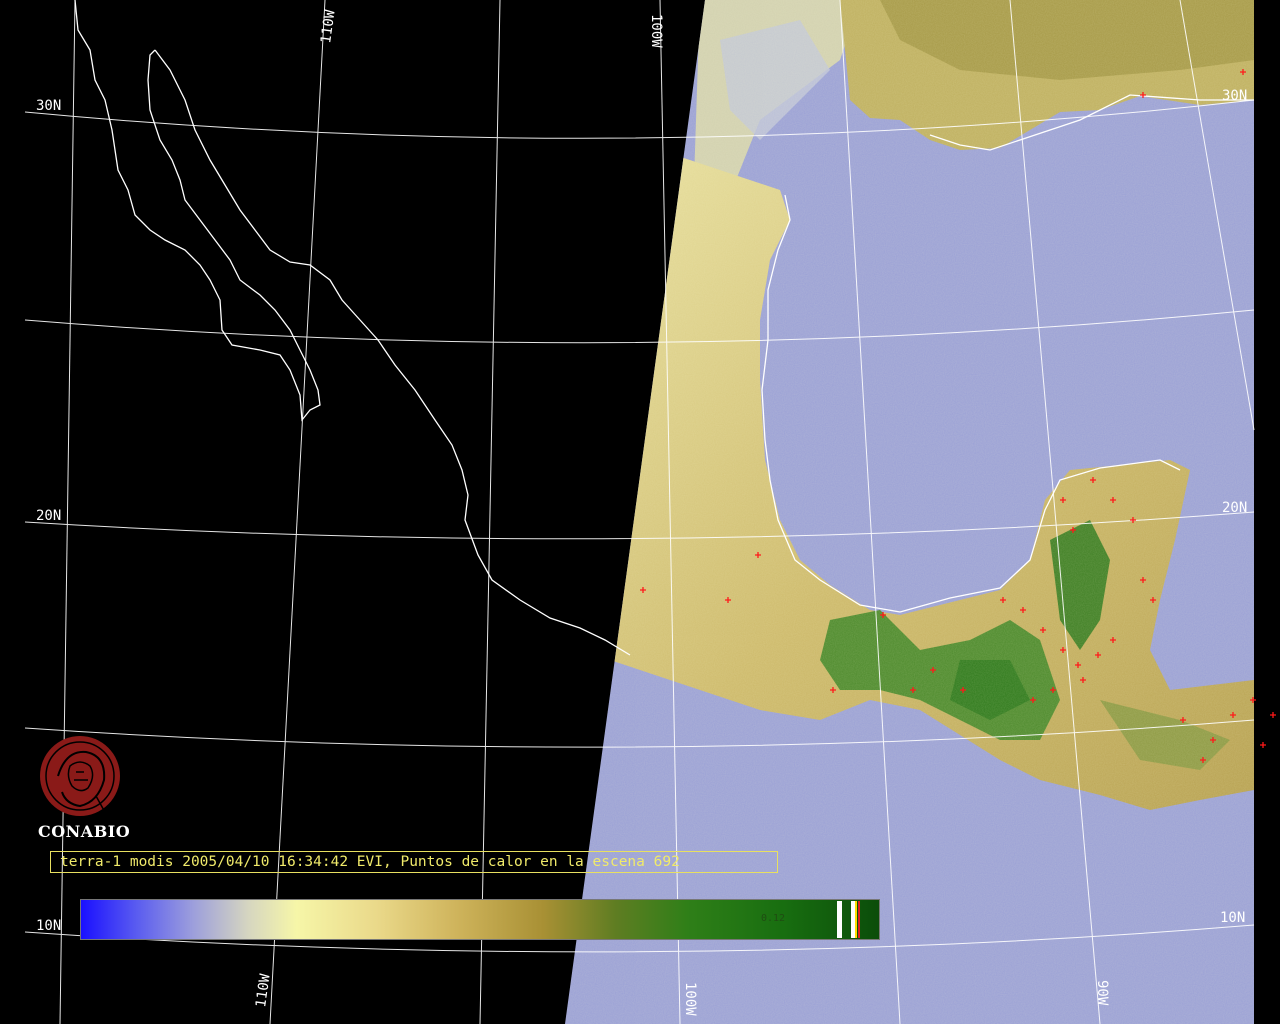 The height and width of the screenshot is (1024, 1280). Describe the element at coordinates (48, 926) in the screenshot. I see `lat-10n-label: 10N` at that location.